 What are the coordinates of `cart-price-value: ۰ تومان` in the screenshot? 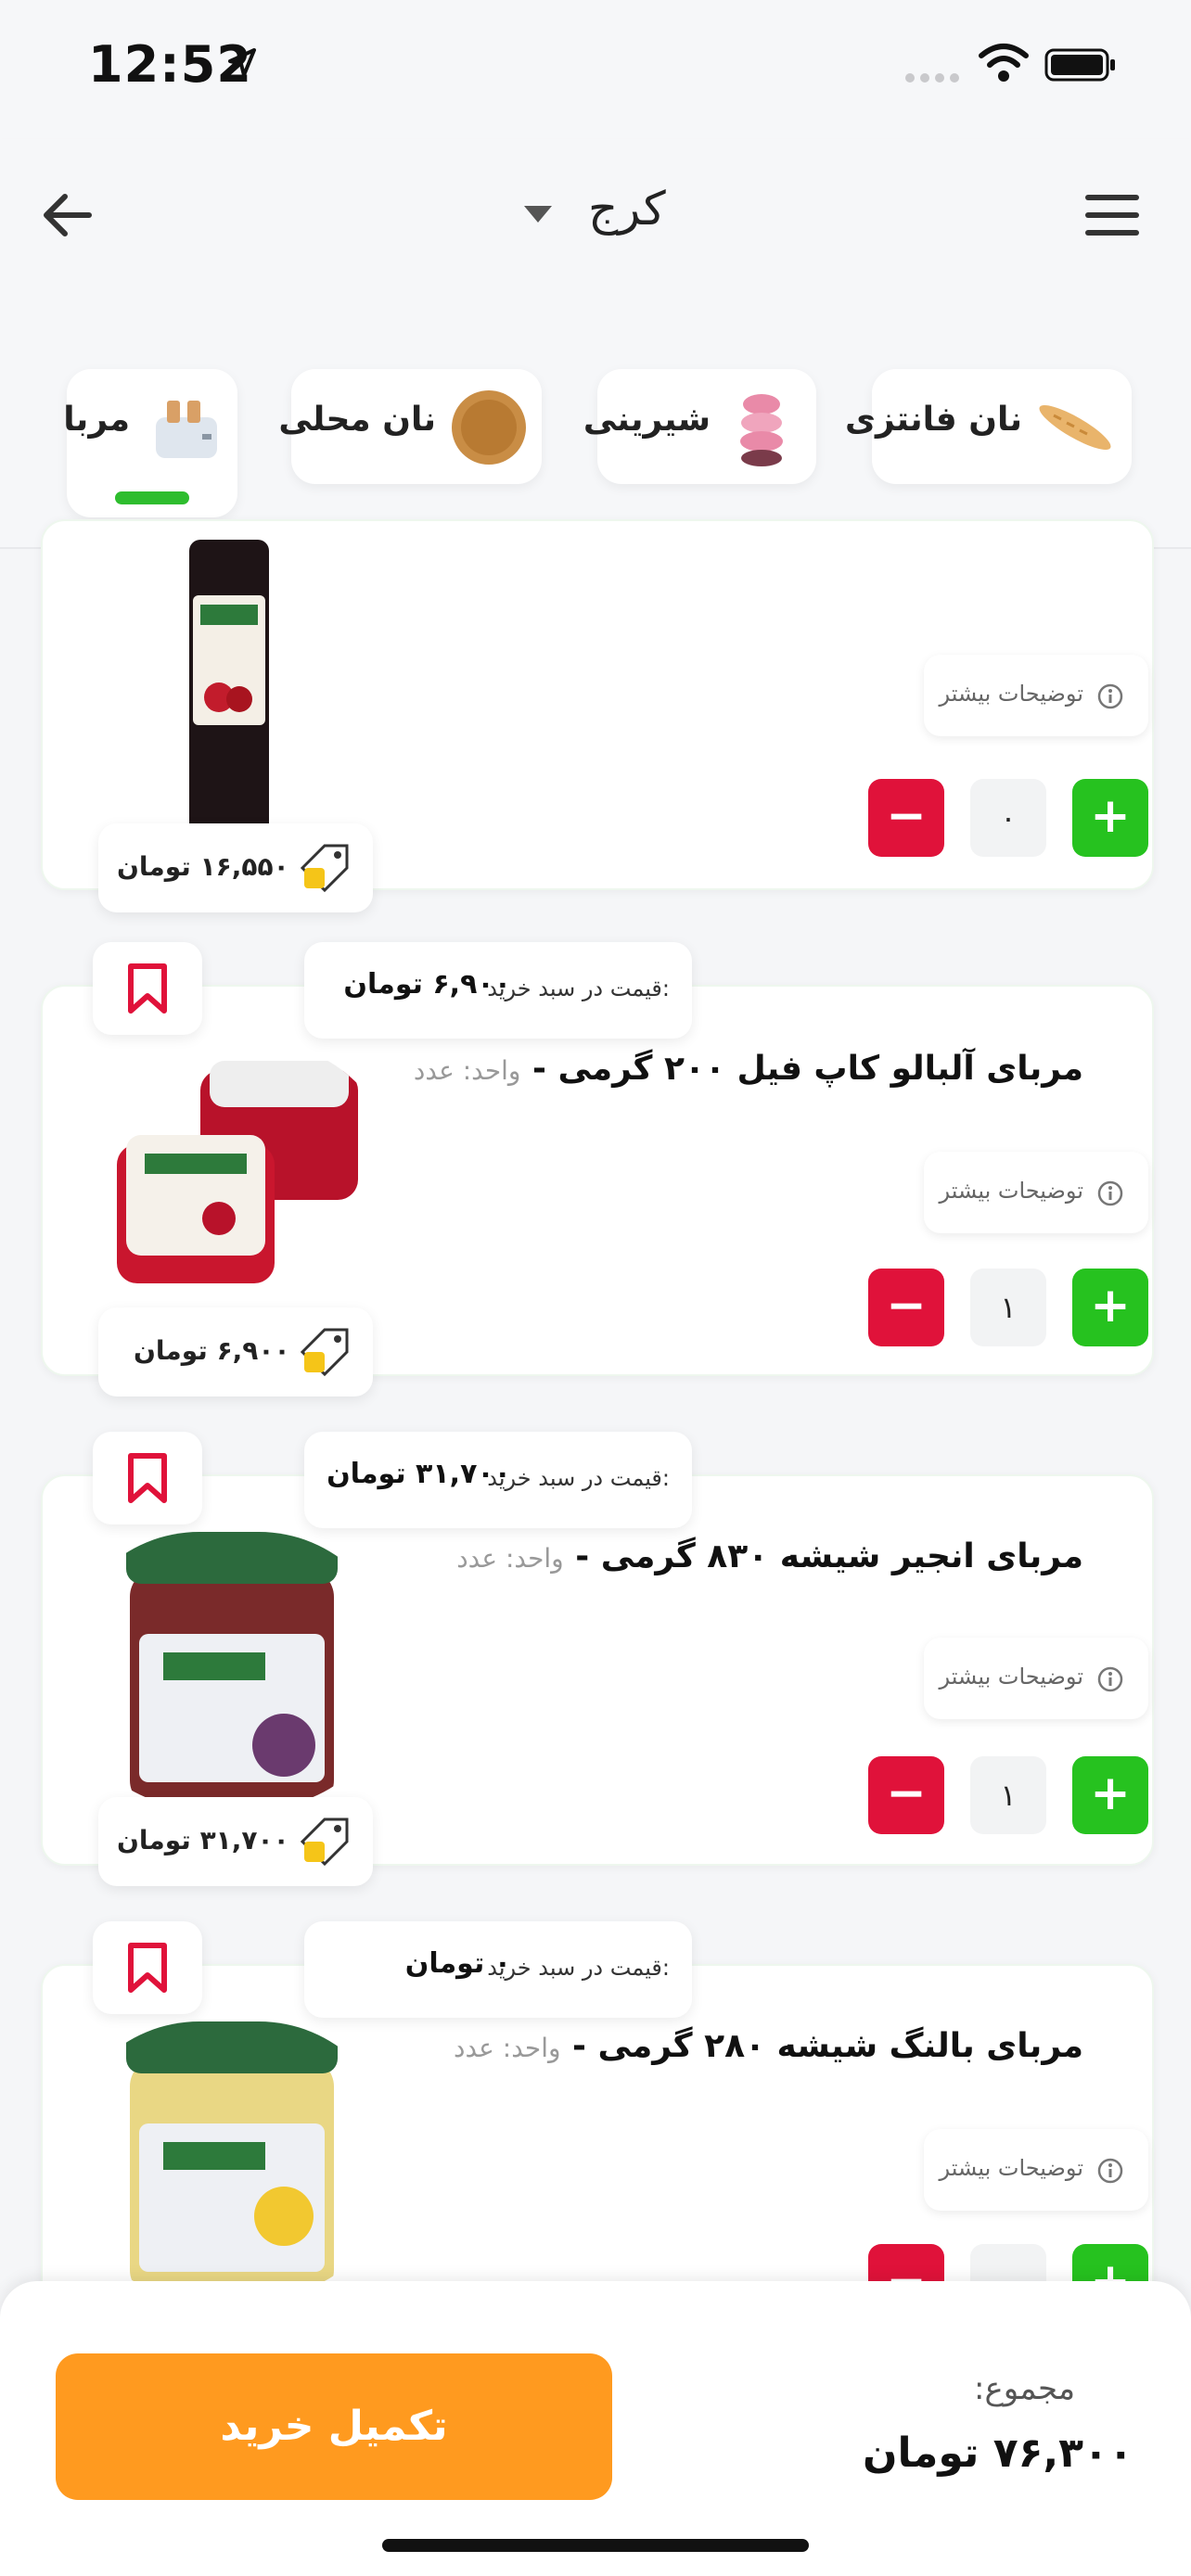 It's located at (457, 1964).